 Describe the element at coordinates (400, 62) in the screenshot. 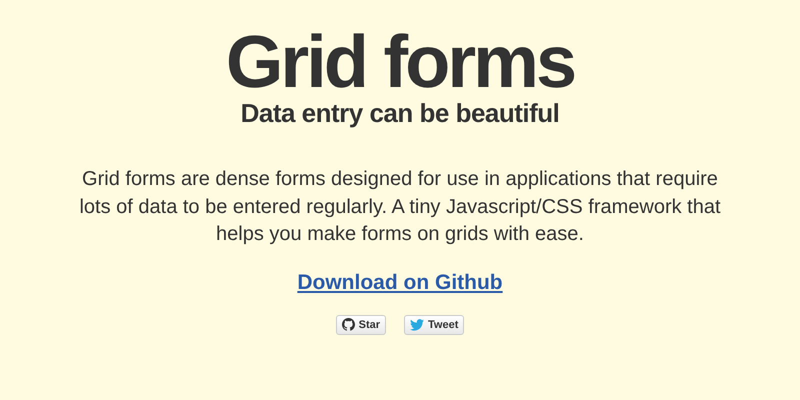

I see `page-title: Grid forms` at that location.